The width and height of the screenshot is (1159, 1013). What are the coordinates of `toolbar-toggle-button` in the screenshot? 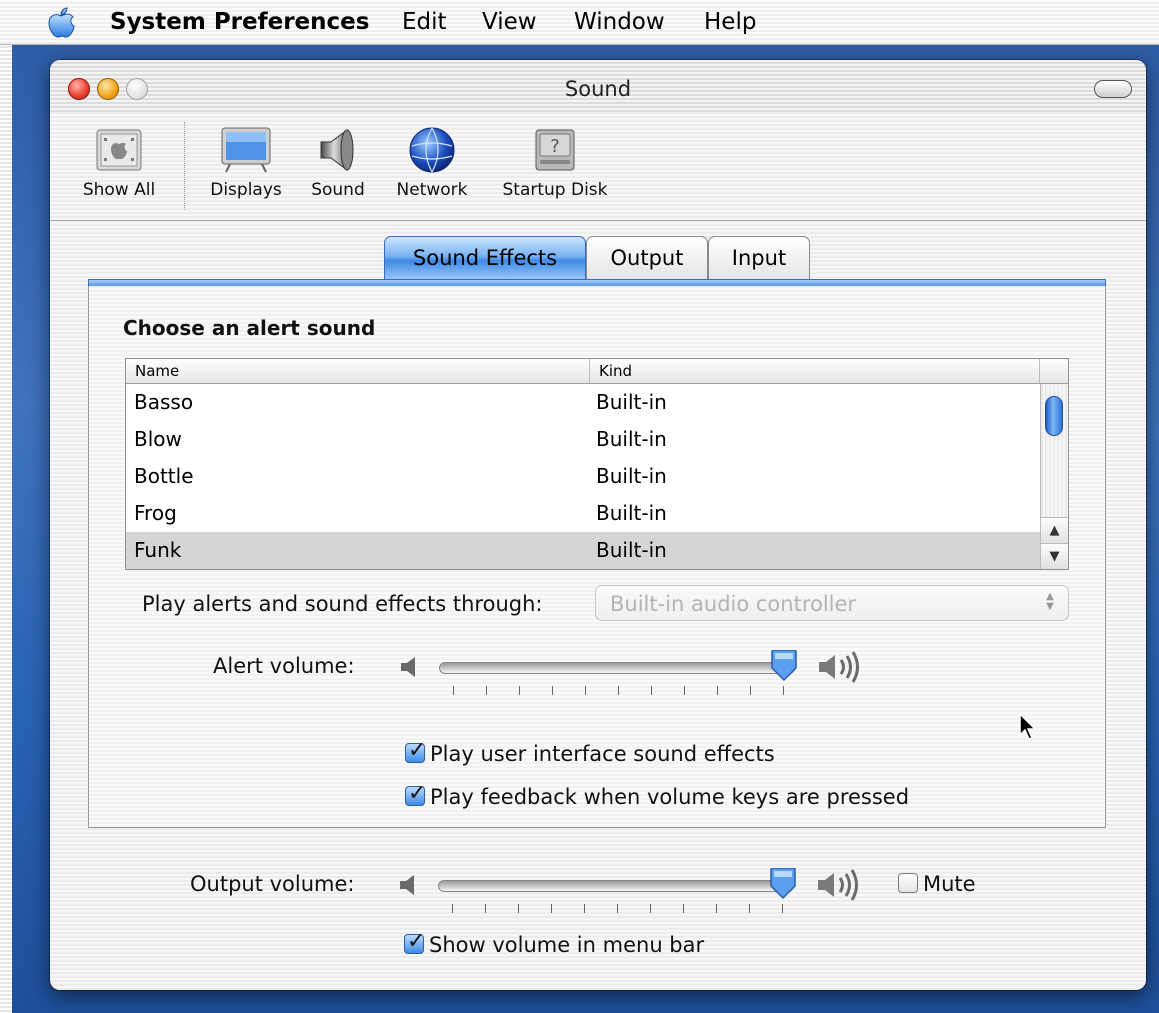 It's located at (1113, 89).